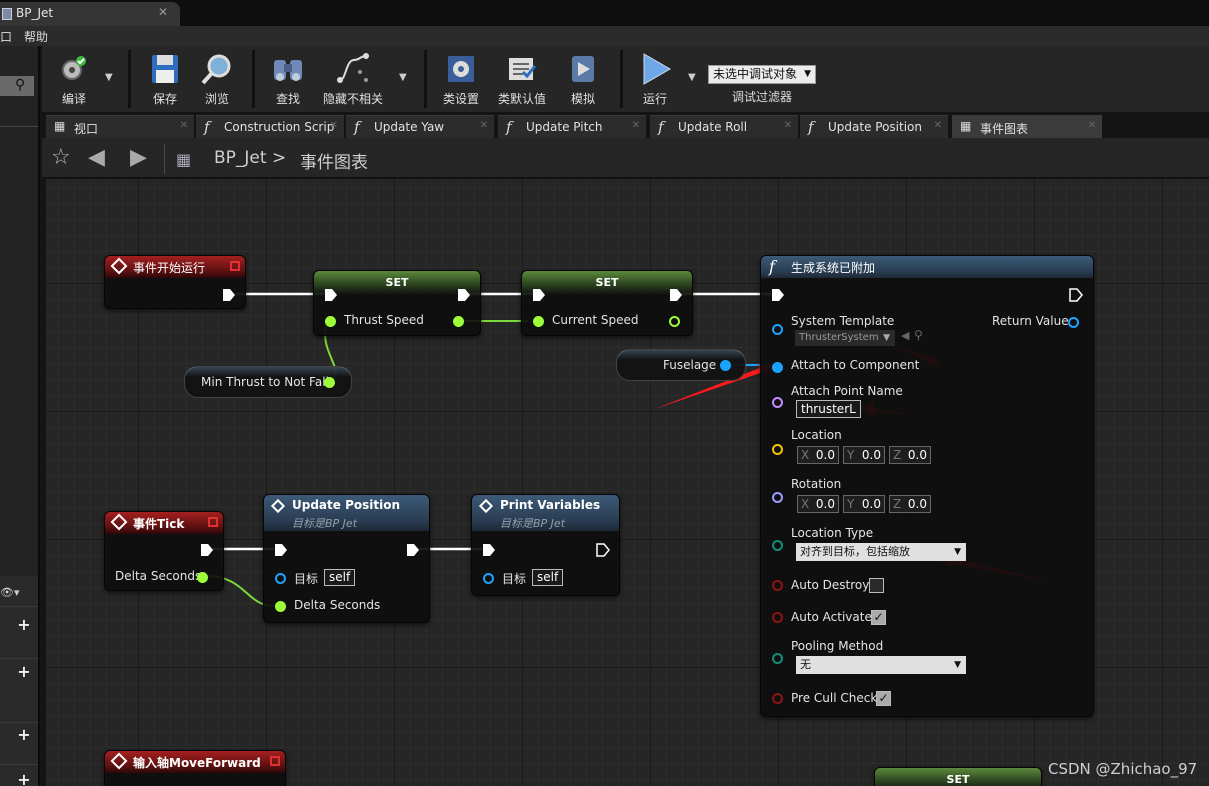 The width and height of the screenshot is (1209, 786). What do you see at coordinates (403, 77) in the screenshot?
I see `hide-unrelated-caret: ▼` at bounding box center [403, 77].